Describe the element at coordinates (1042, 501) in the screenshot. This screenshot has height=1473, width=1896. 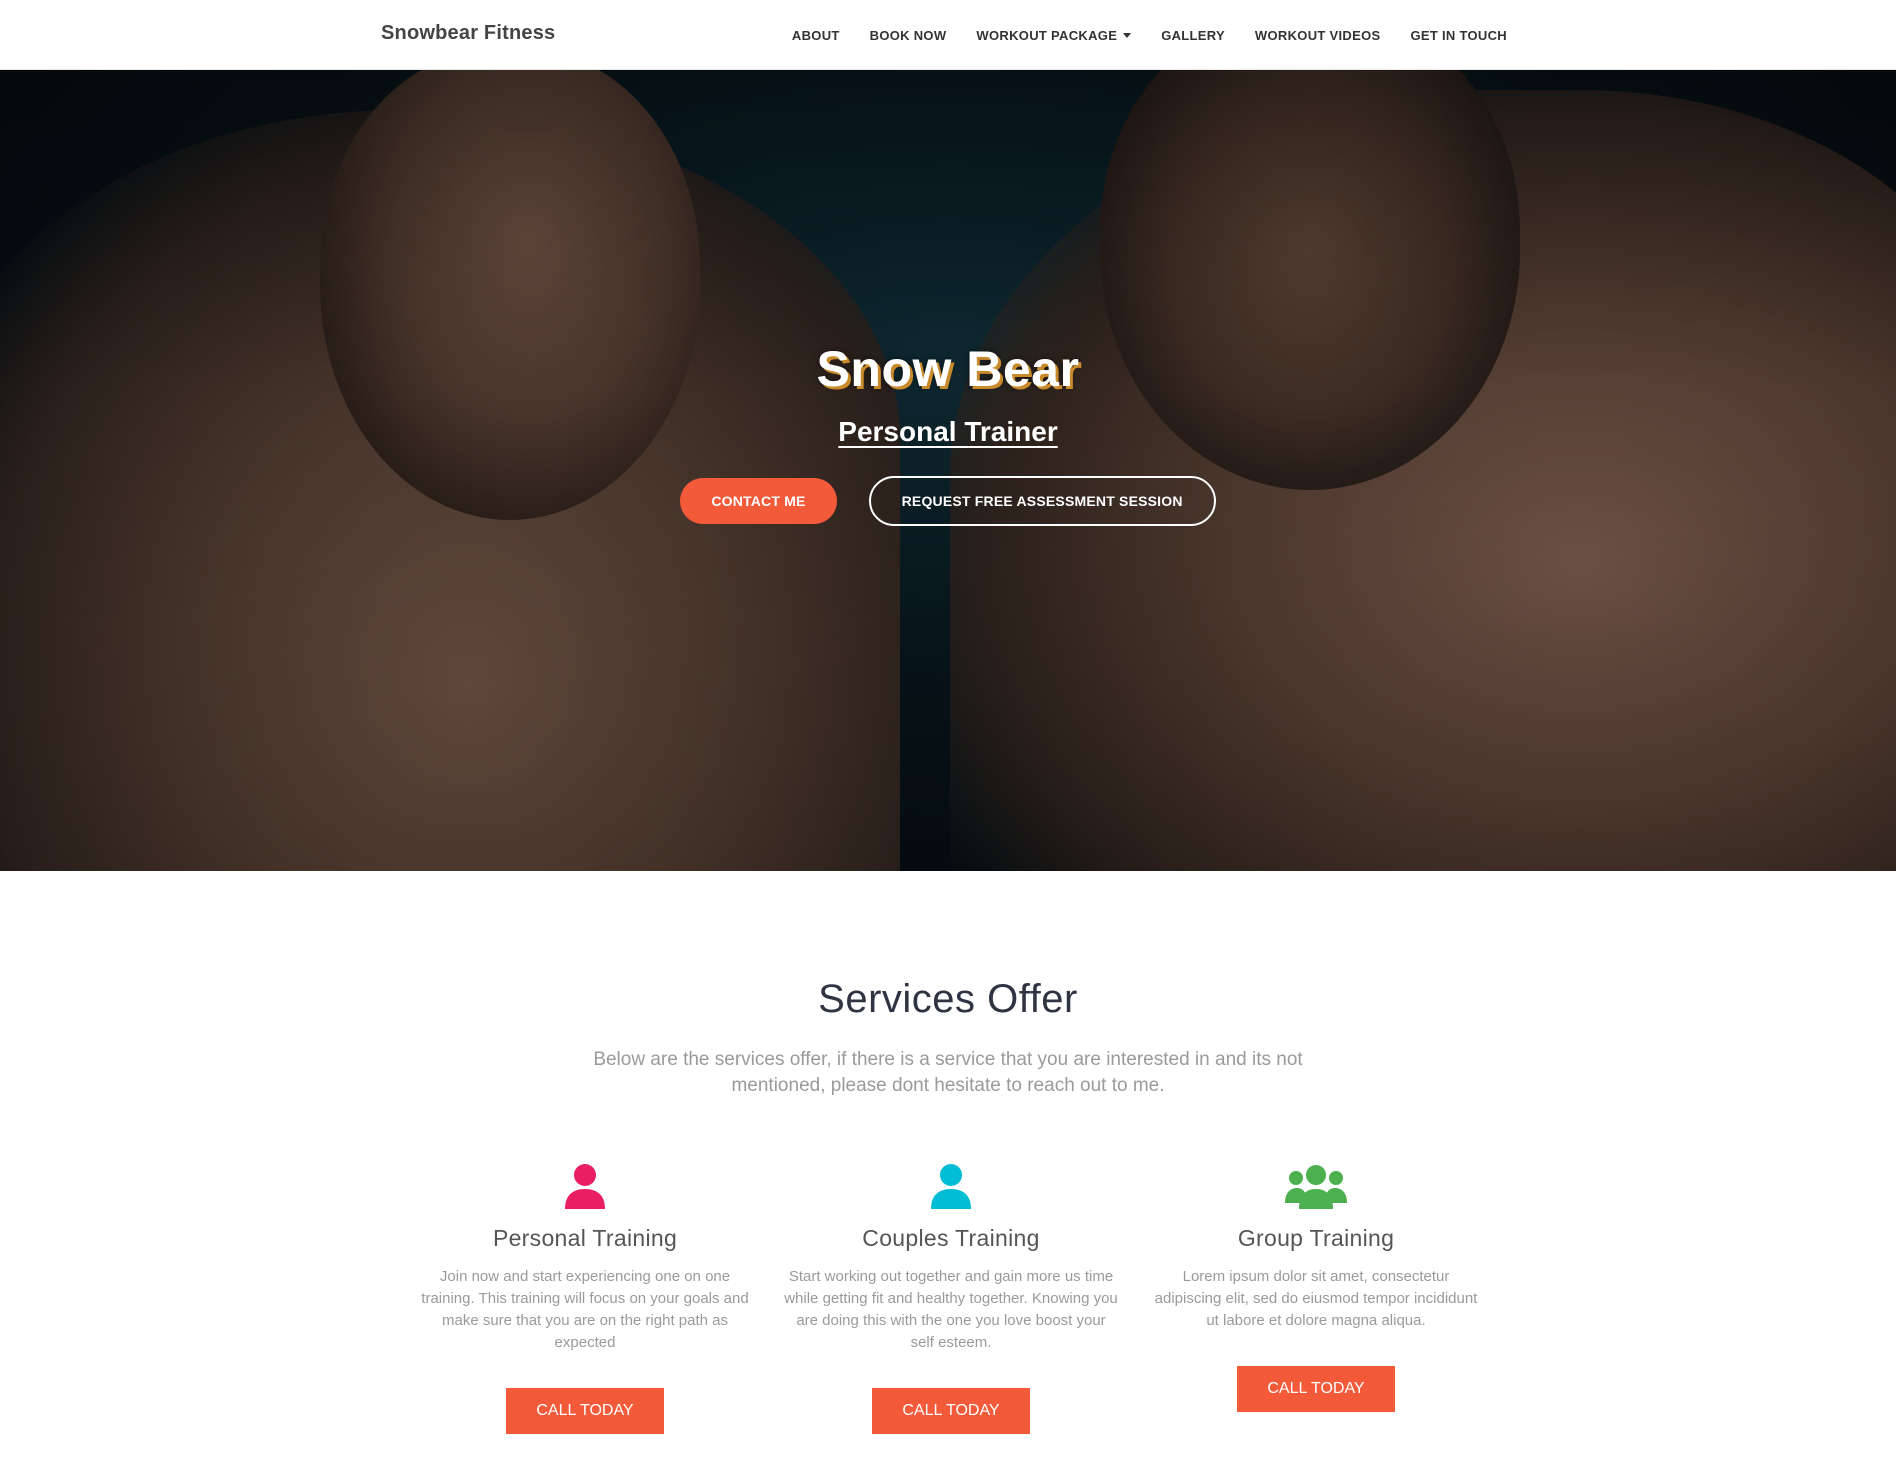
I see `request-assessment-button: REQUEST FREE ASSESSMENT SESSION` at that location.